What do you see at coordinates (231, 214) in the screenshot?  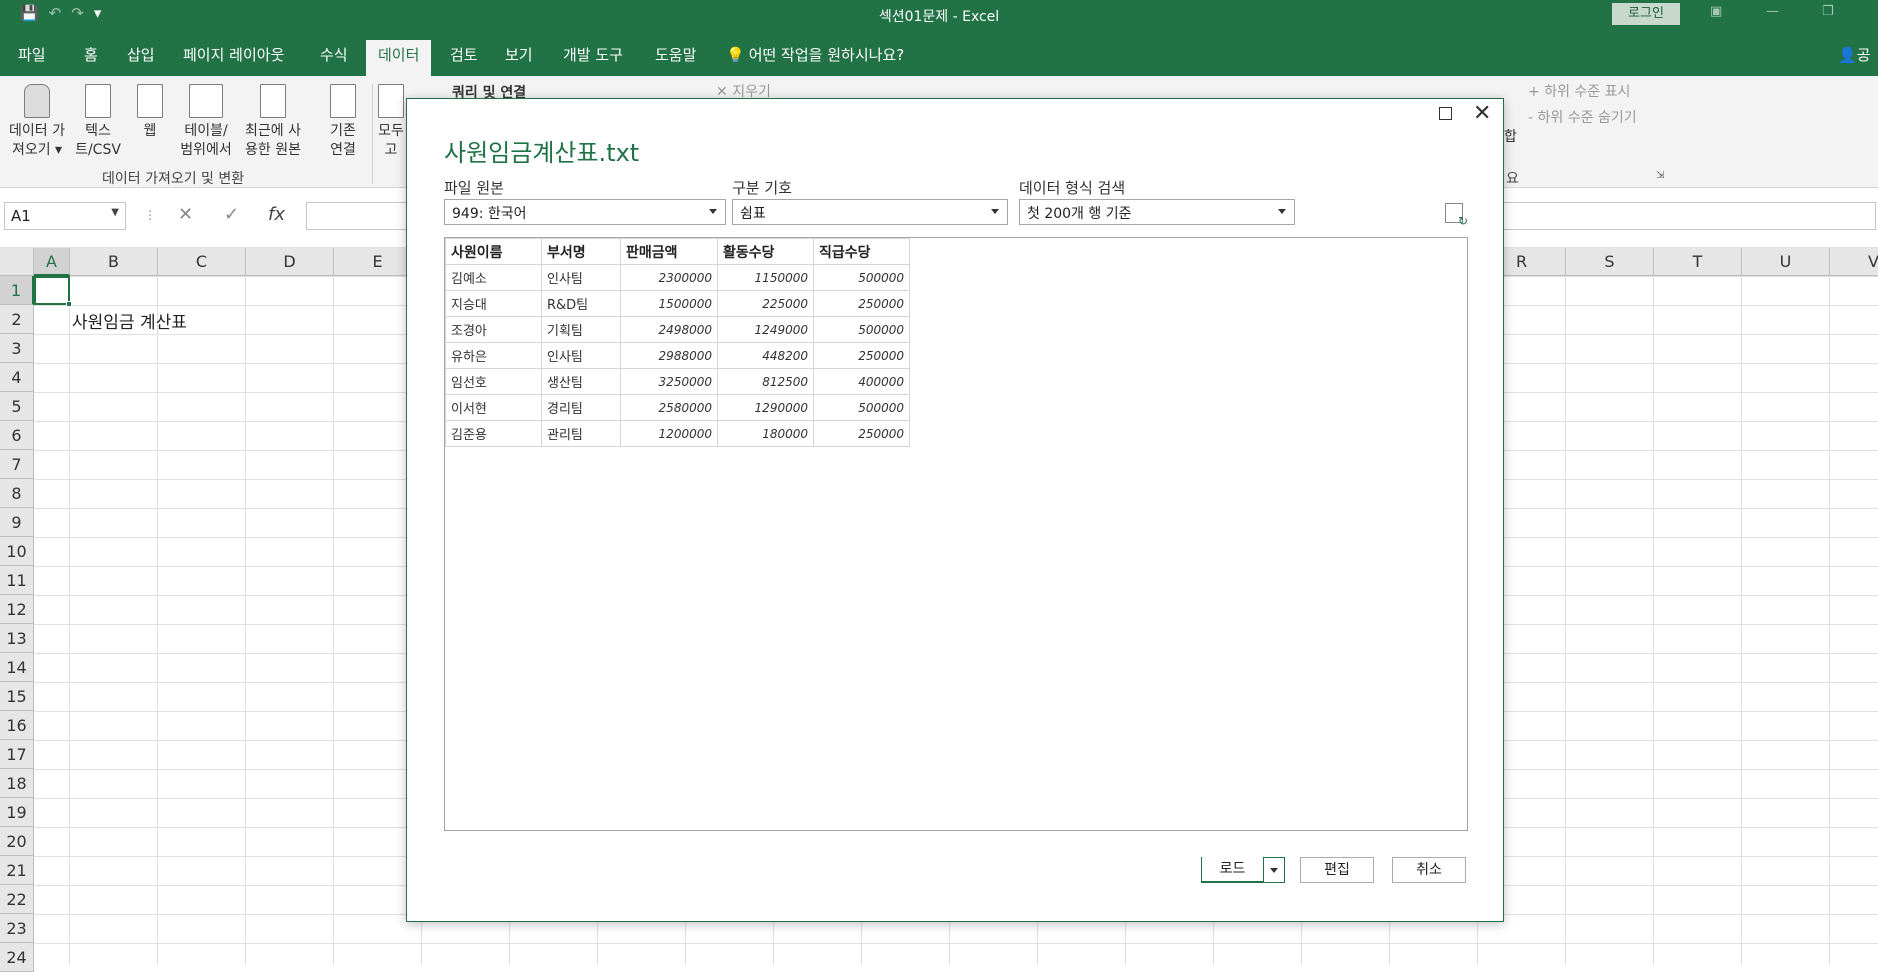 I see `enter-icon: ✓` at bounding box center [231, 214].